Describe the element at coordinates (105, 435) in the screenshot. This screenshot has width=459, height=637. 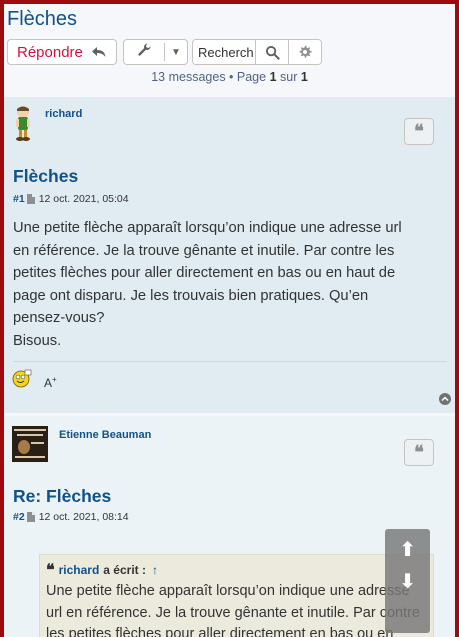
I see `username: Etienne Beauman` at that location.